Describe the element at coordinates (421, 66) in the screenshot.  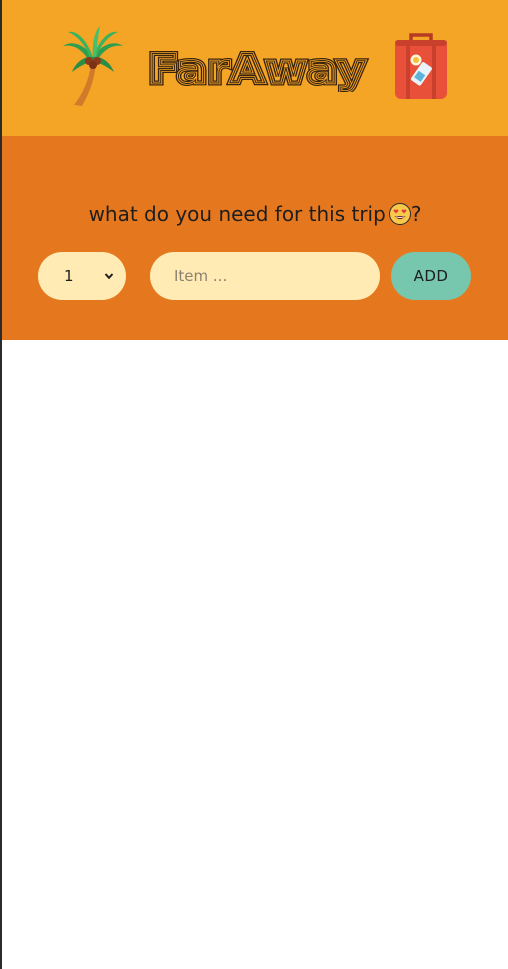
I see `luggage-icon` at that location.